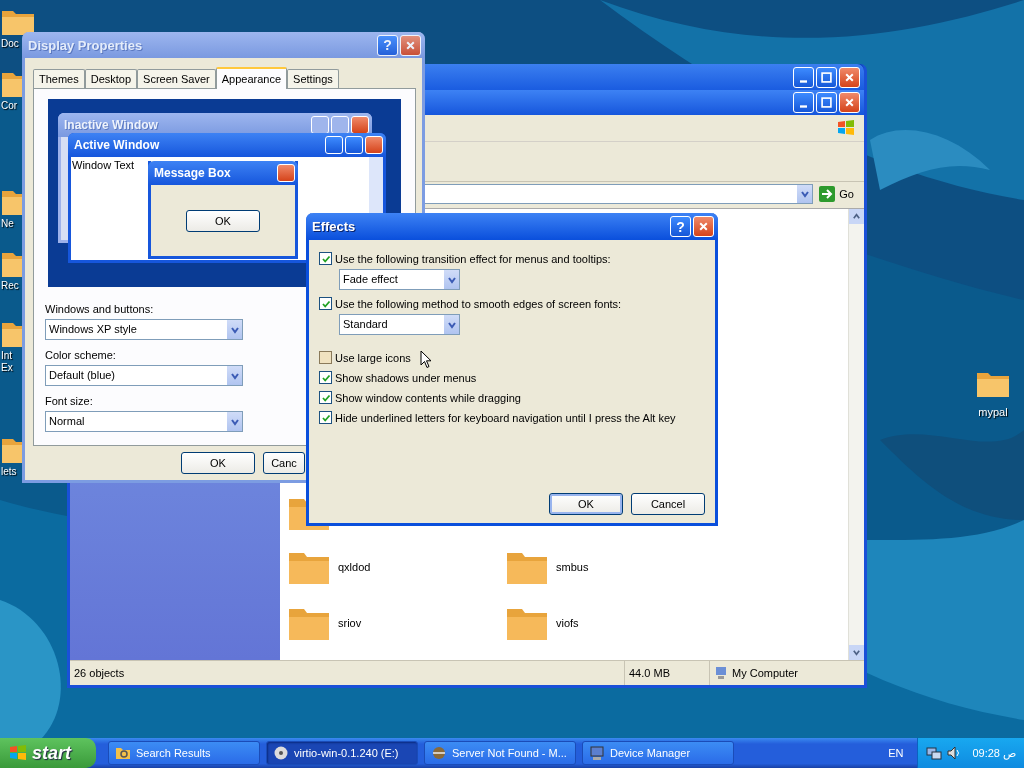 This screenshot has height=768, width=1024. Describe the element at coordinates (827, 194) in the screenshot. I see `arrow-icon` at that location.